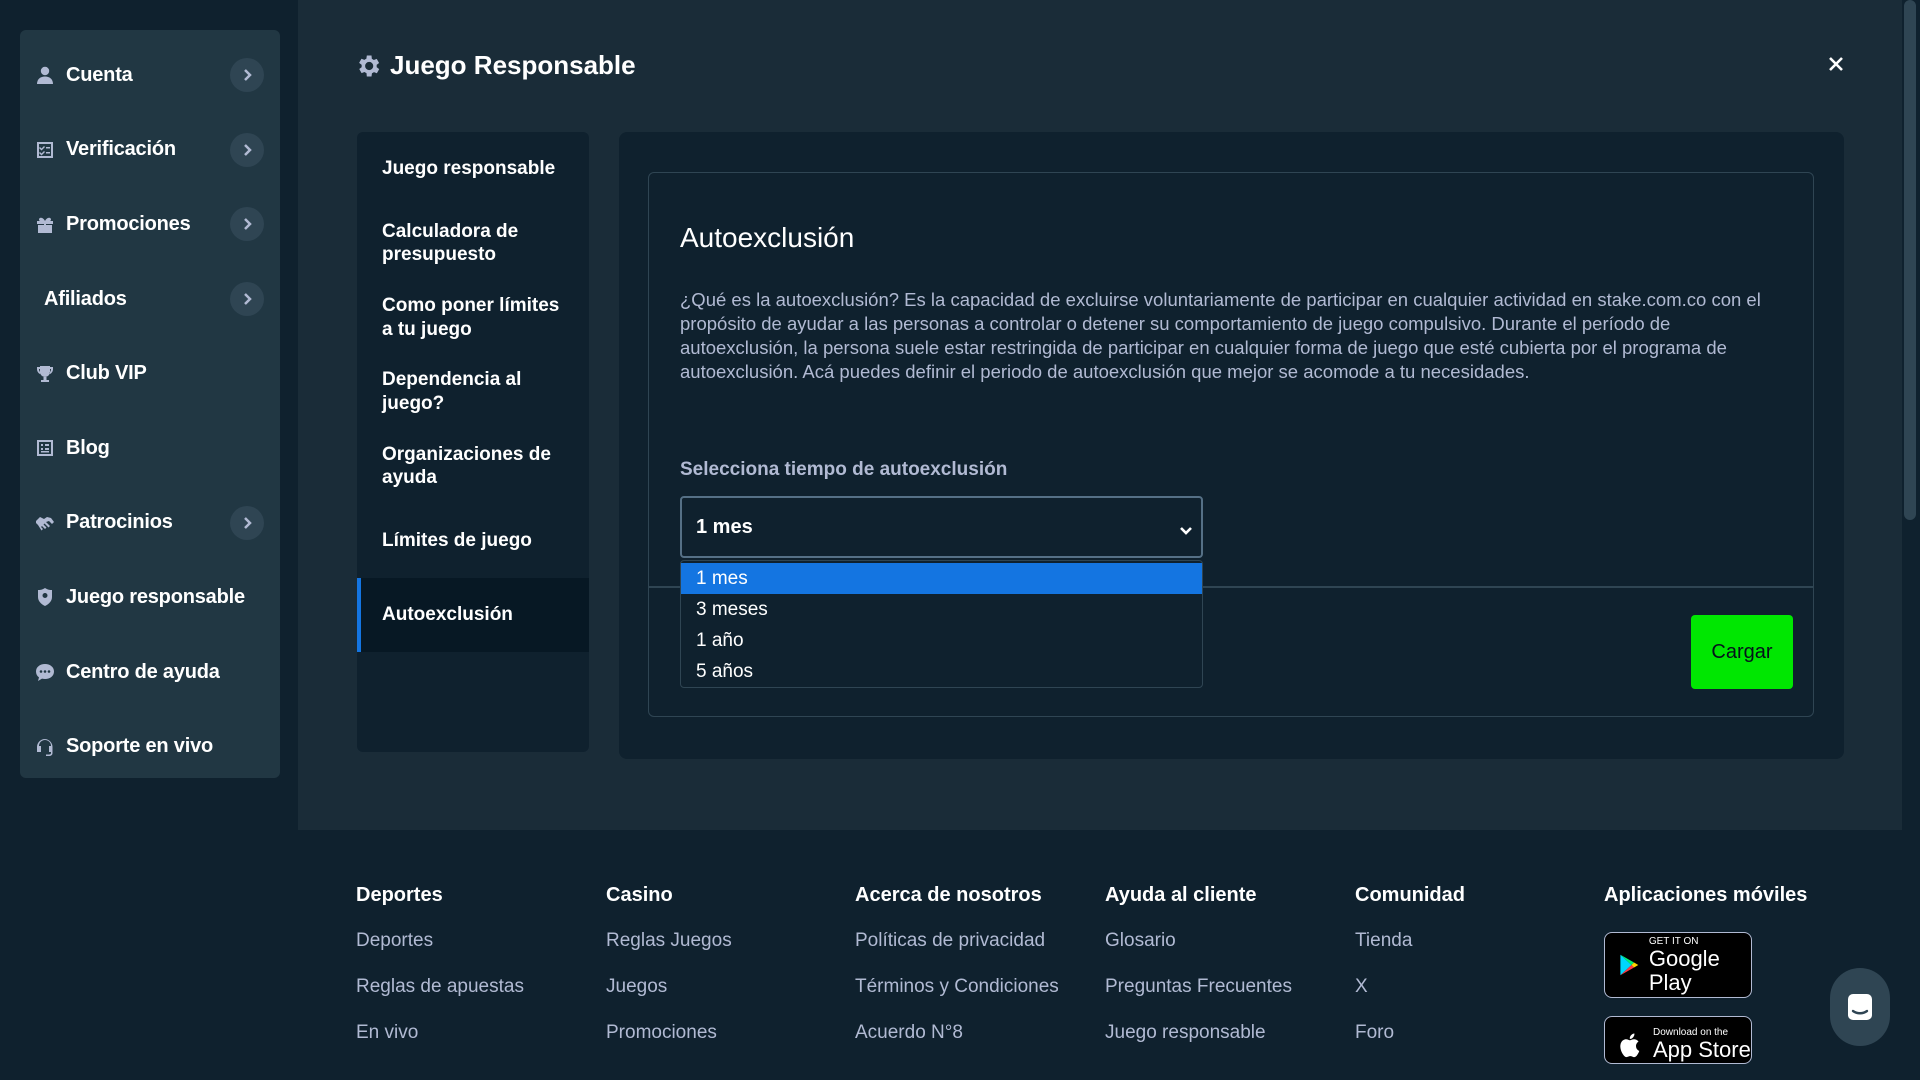  I want to click on badge-title: App Store, so click(1702, 1049).